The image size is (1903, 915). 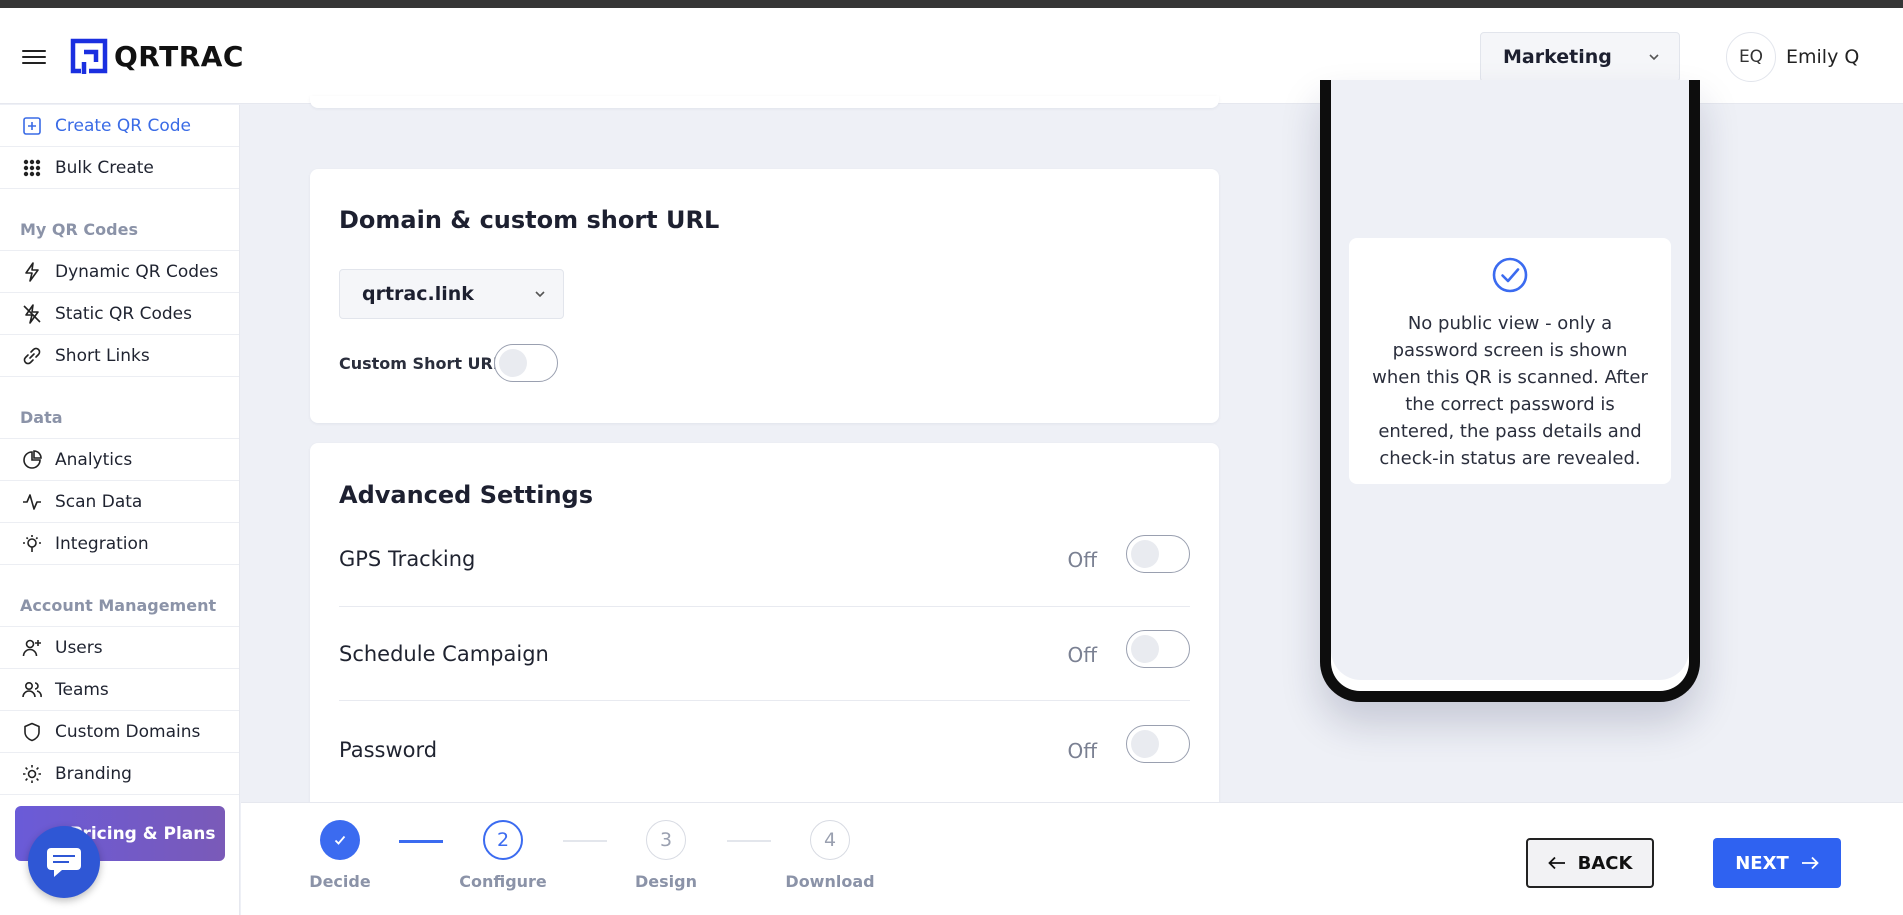 What do you see at coordinates (102, 355) in the screenshot?
I see `sidebar-item-label: Short Links` at bounding box center [102, 355].